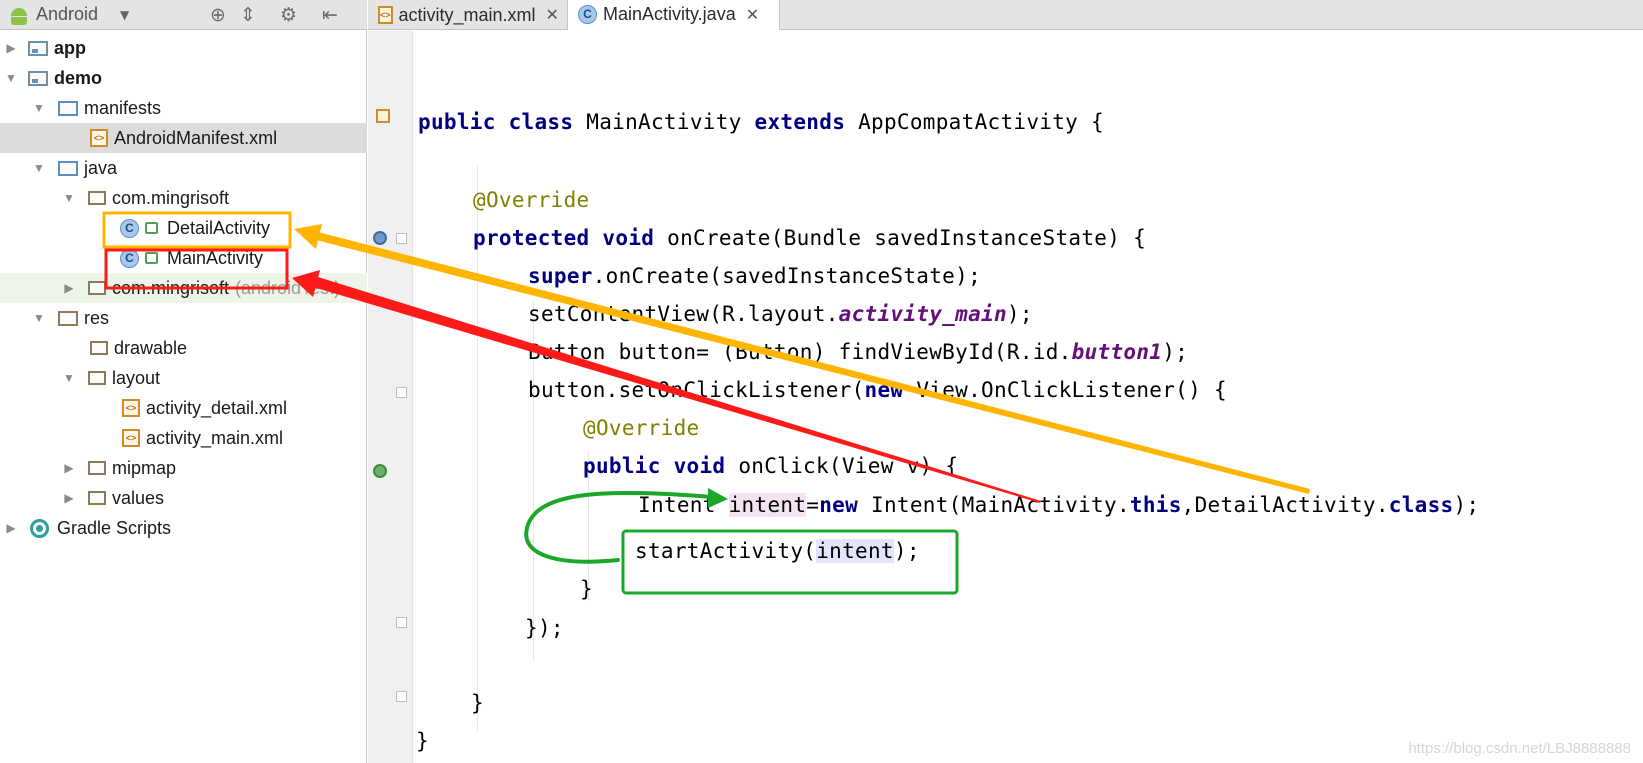 The image size is (1643, 763). What do you see at coordinates (787, 276) in the screenshot?
I see `code-text: .onCreate(savedInstanceState);` at bounding box center [787, 276].